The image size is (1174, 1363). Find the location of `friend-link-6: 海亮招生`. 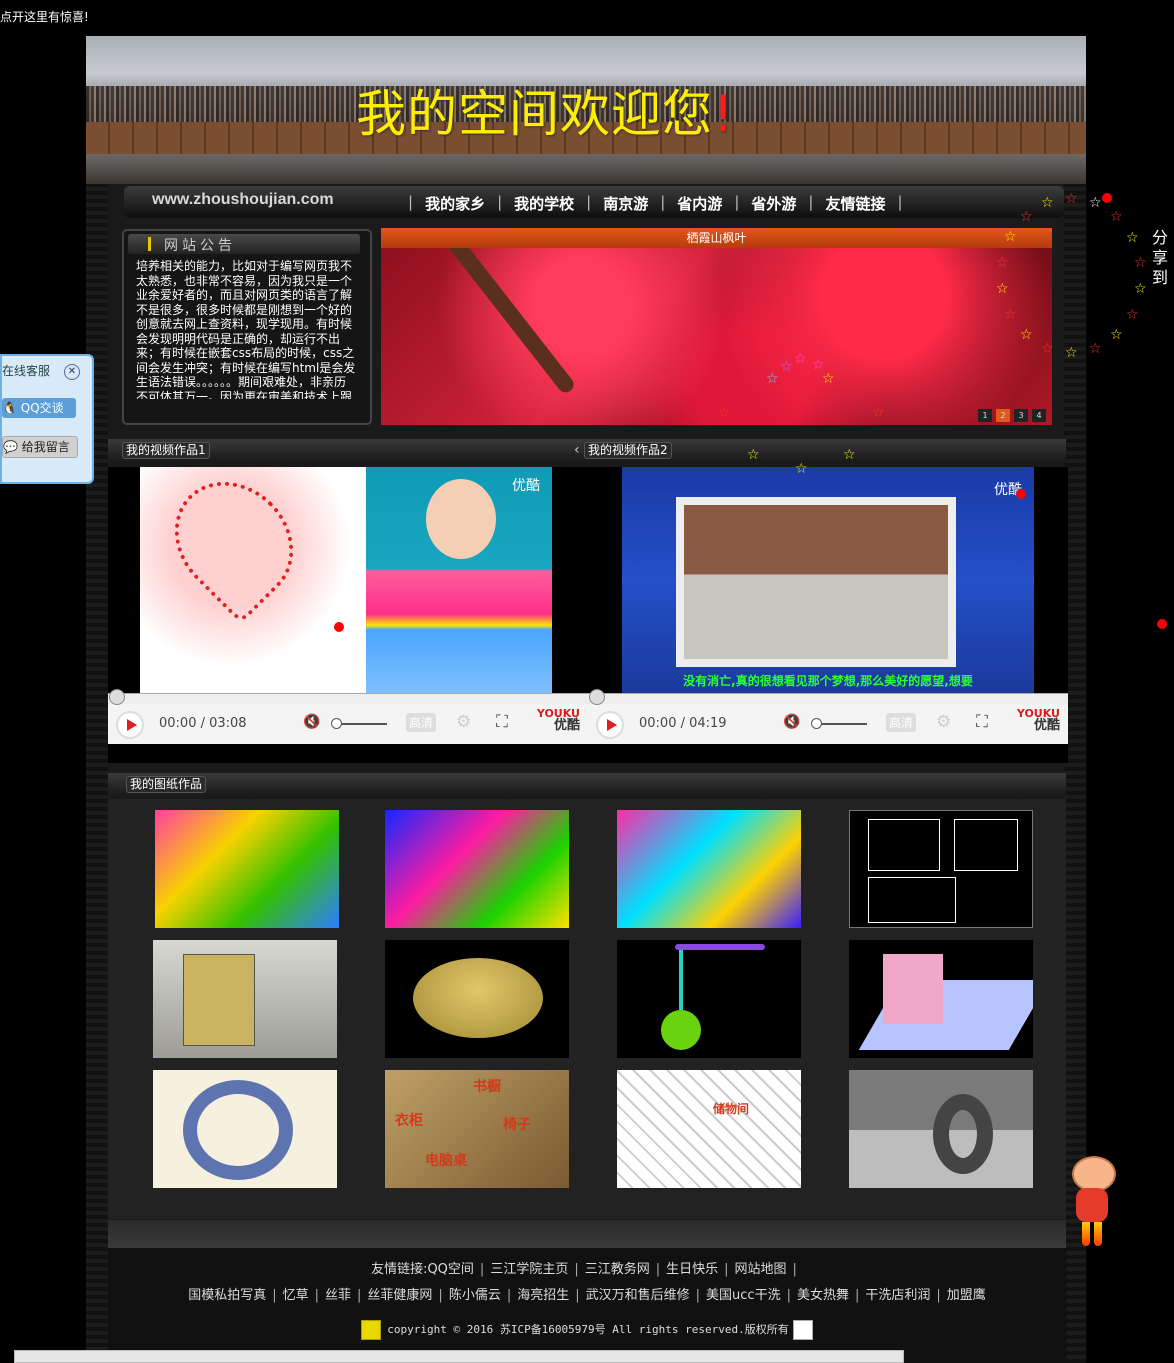

friend-link-6: 海亮招生 is located at coordinates (543, 1295).